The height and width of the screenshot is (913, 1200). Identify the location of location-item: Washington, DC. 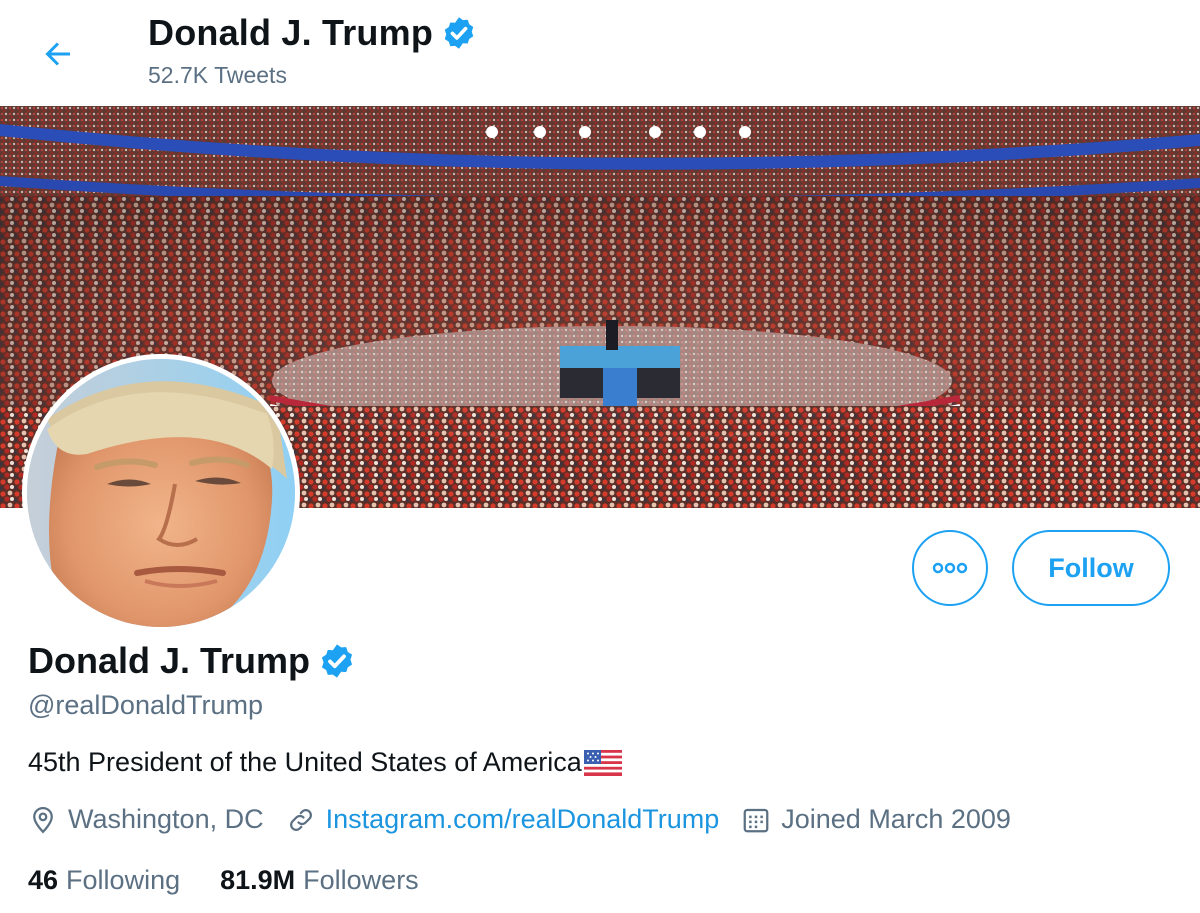
(146, 819).